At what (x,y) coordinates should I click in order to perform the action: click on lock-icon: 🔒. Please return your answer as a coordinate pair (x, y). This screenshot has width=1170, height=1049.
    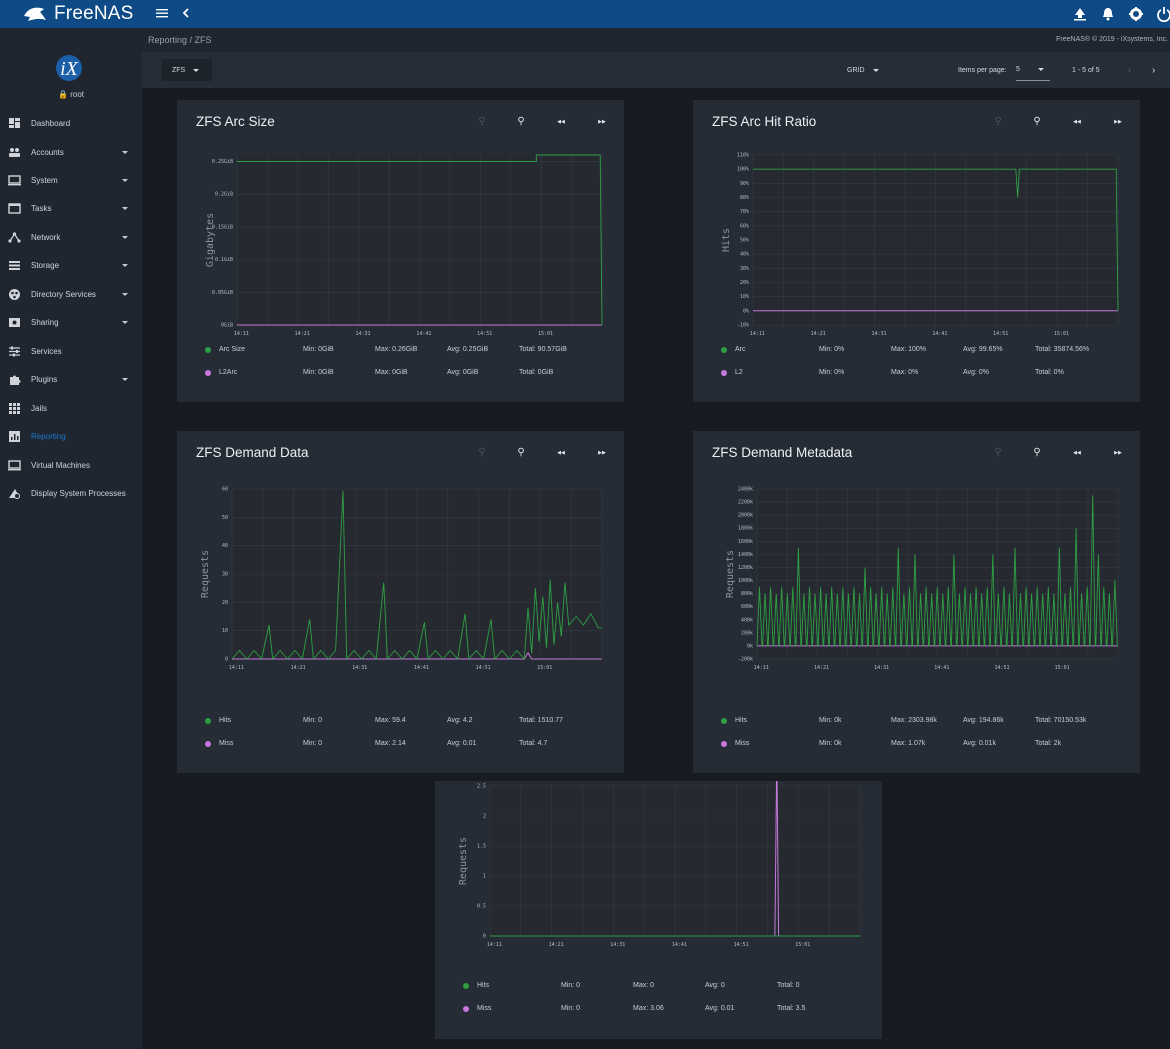
    Looking at the image, I should click on (63, 94).